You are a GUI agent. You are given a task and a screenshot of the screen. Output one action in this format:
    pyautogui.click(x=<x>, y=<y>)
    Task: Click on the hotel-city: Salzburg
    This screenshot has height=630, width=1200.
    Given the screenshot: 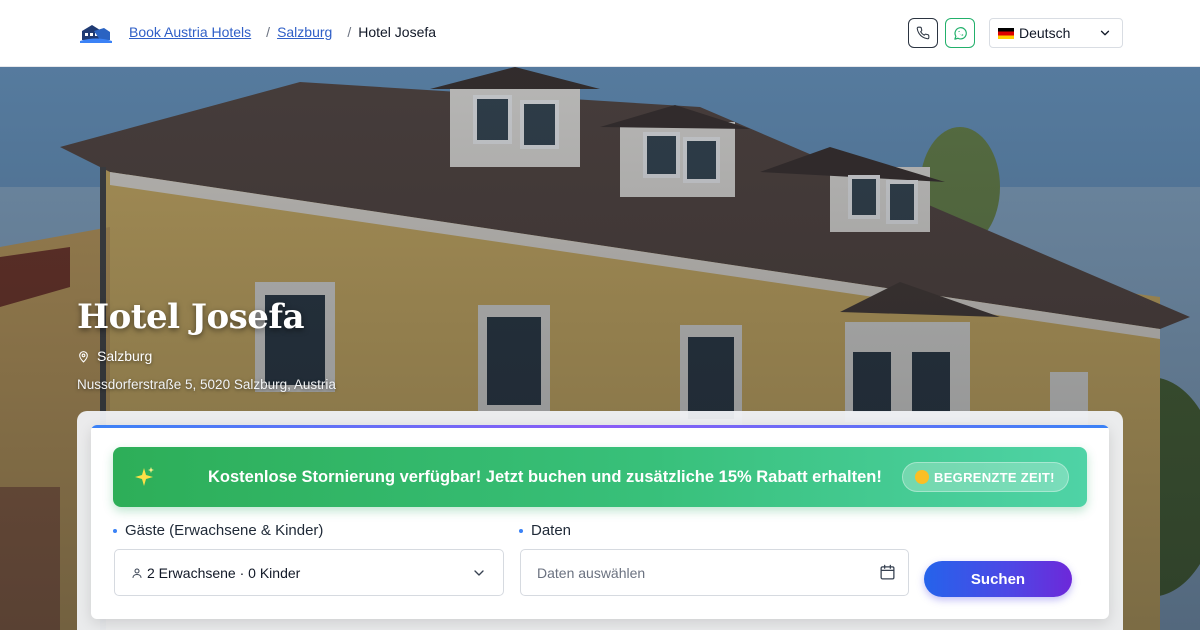 What is the action you would take?
    pyautogui.click(x=125, y=356)
    